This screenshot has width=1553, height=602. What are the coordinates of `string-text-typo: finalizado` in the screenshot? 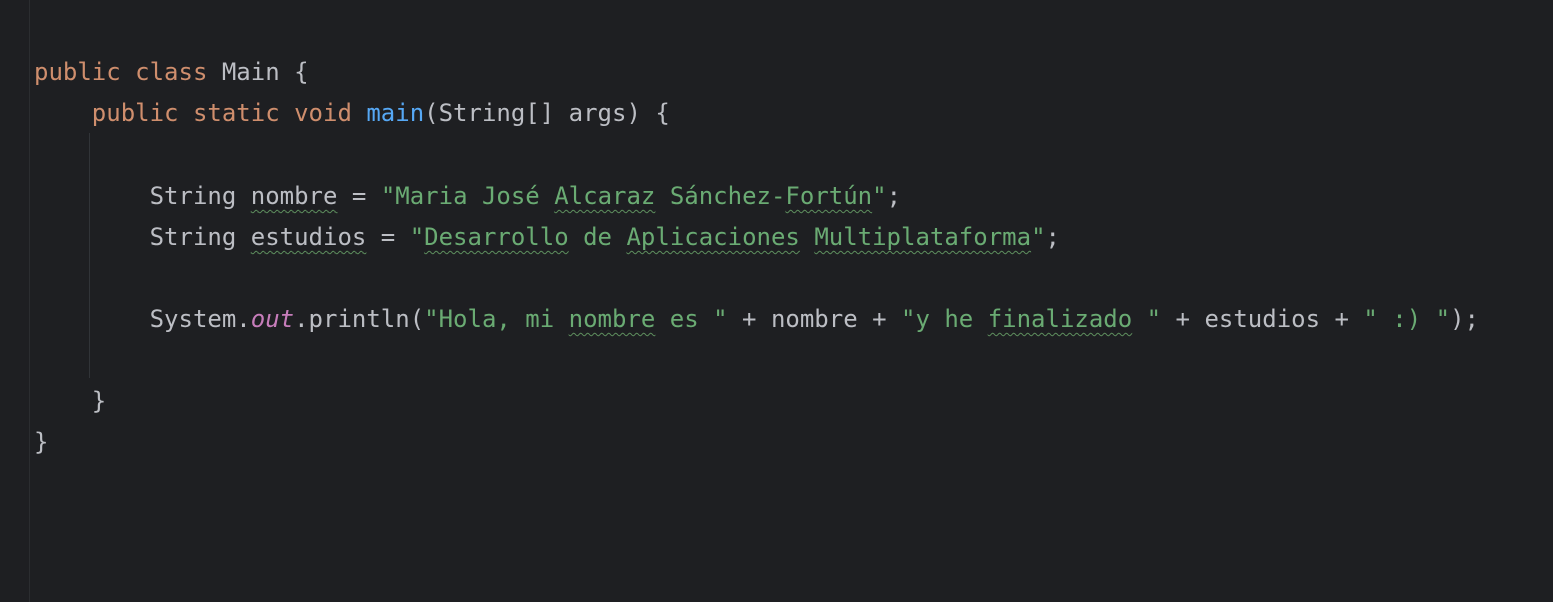 It's located at (1060, 319).